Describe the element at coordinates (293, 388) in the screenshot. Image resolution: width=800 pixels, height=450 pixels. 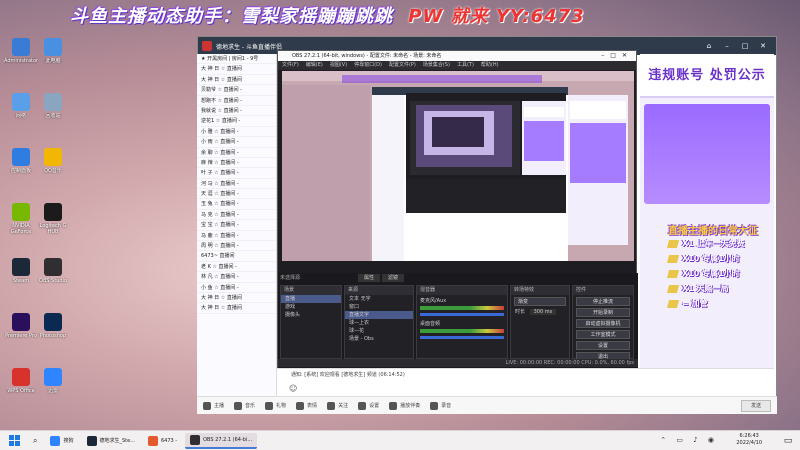
I see `emoji-icon: ☺` at that location.